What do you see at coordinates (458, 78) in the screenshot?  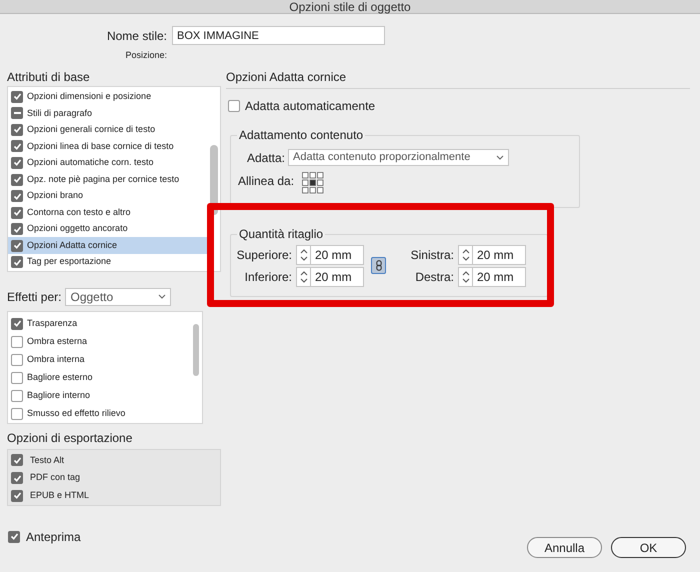 I see `panel-title: Opzioni Adatta cornice` at bounding box center [458, 78].